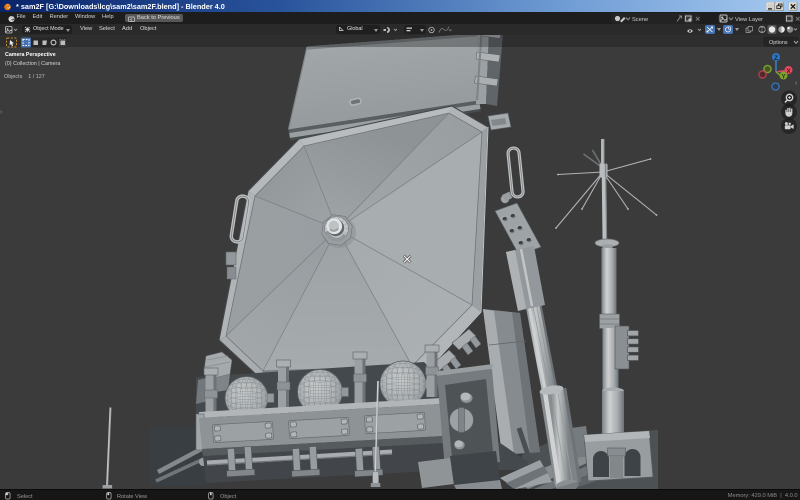 The image size is (800, 500). What do you see at coordinates (640, 20) in the screenshot?
I see `svg-text: Scene` at bounding box center [640, 20].